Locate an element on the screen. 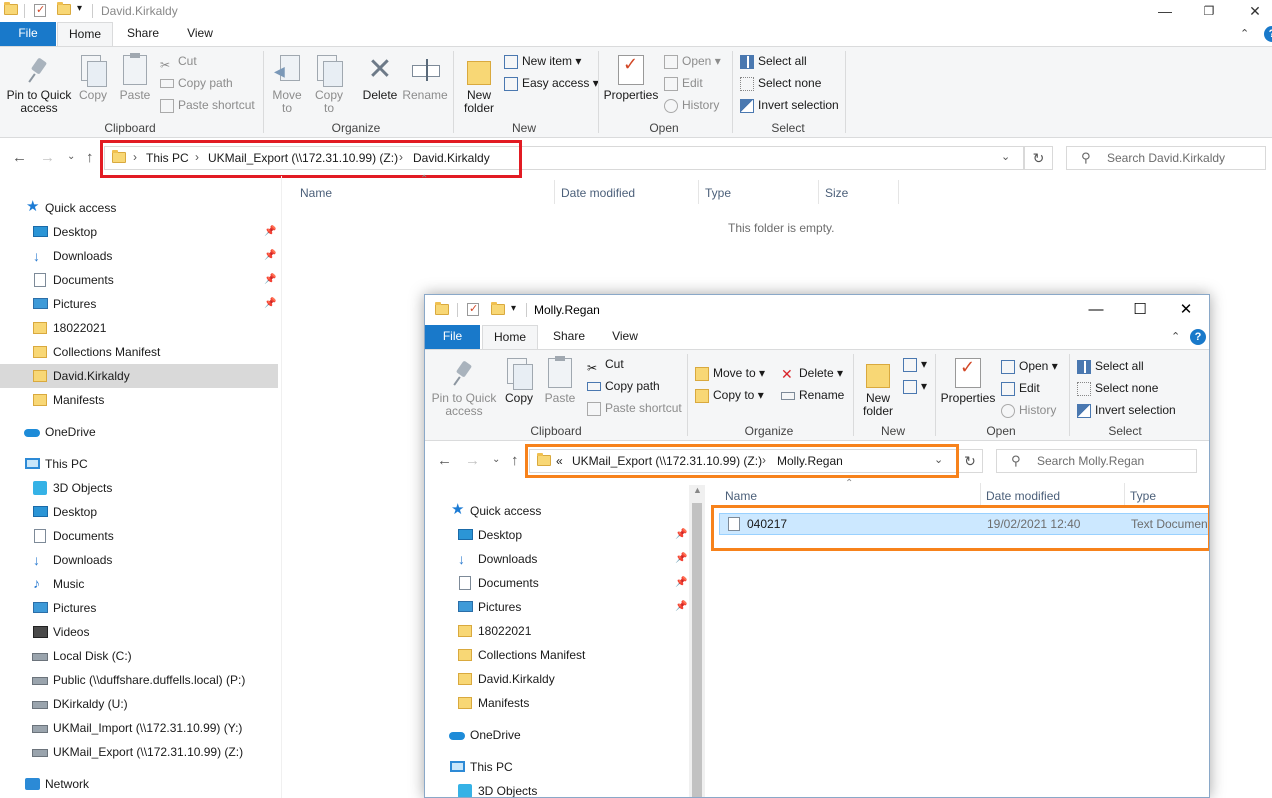 This screenshot has height=798, width=1272. delete-button: ✕ Delete ▾ is located at coordinates (812, 373).